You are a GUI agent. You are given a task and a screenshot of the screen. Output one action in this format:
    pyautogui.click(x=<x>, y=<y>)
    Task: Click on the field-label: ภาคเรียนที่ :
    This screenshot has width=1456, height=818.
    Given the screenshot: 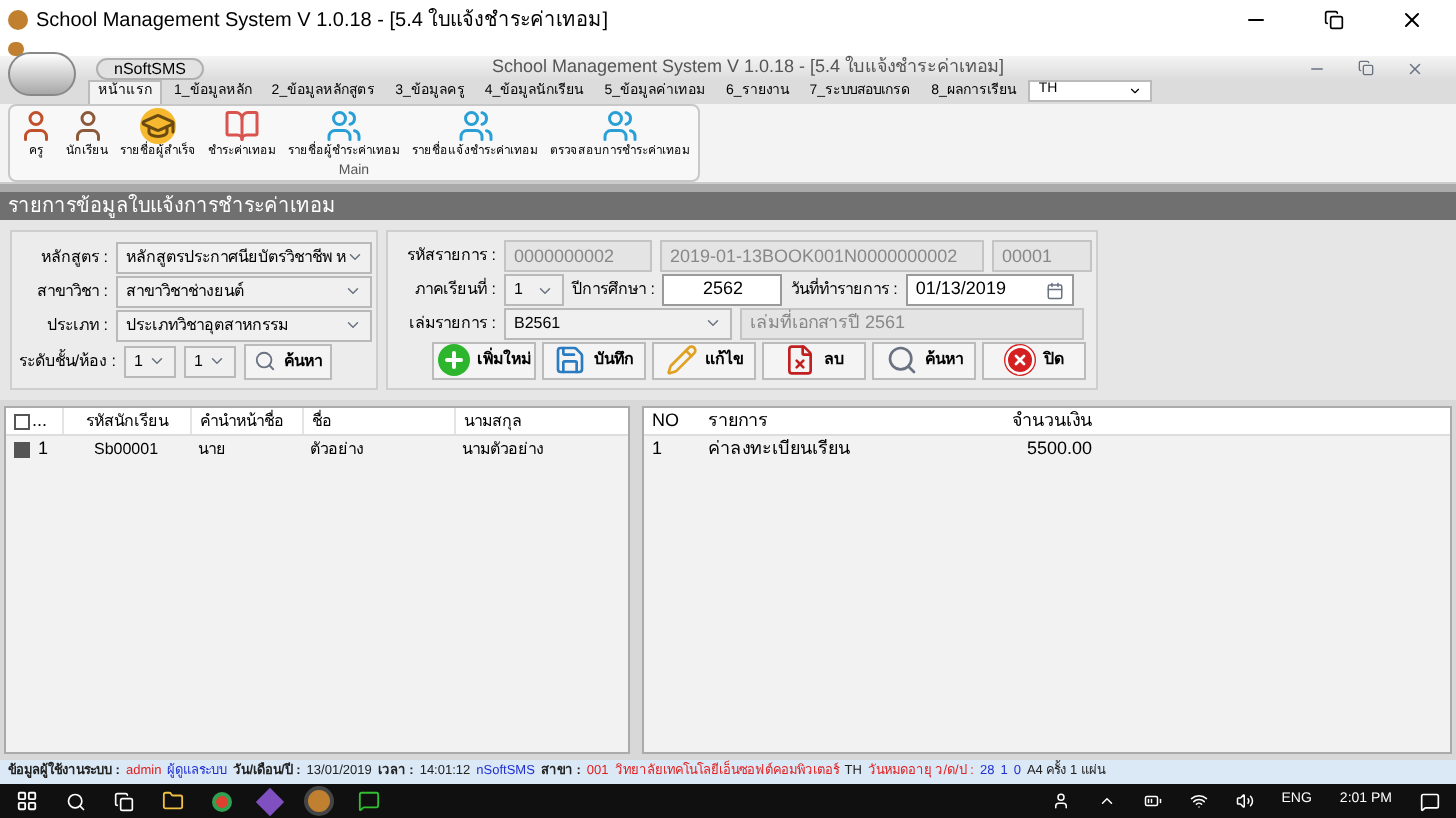 What is the action you would take?
    pyautogui.click(x=454, y=290)
    